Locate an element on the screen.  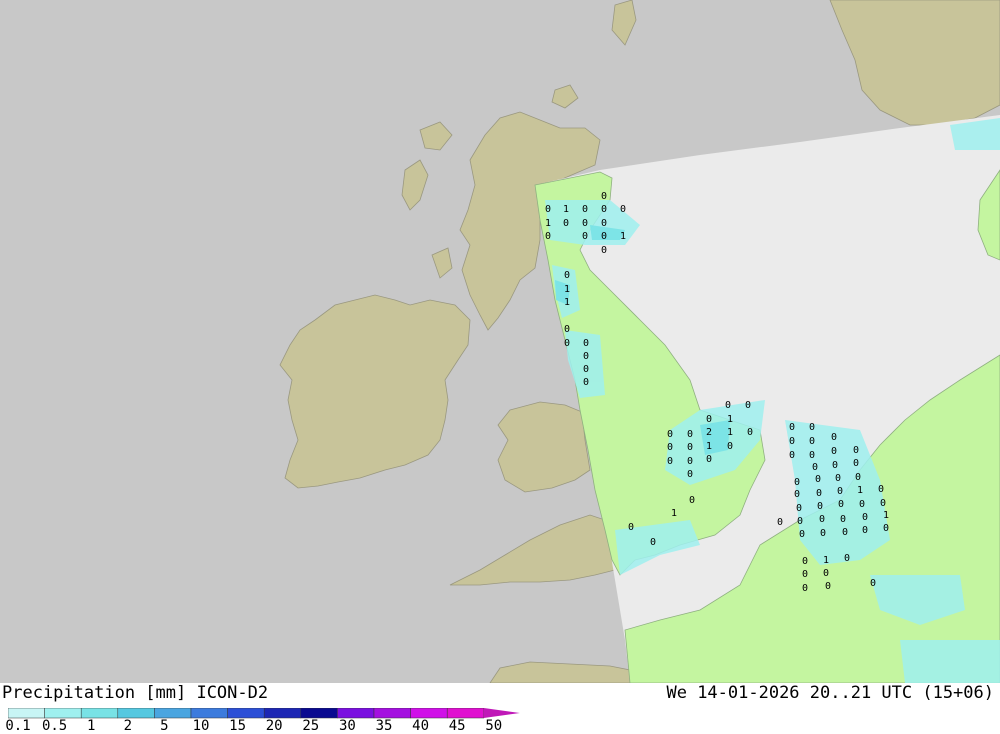
legend-tick-label: 50 is located at coordinates (494, 726).